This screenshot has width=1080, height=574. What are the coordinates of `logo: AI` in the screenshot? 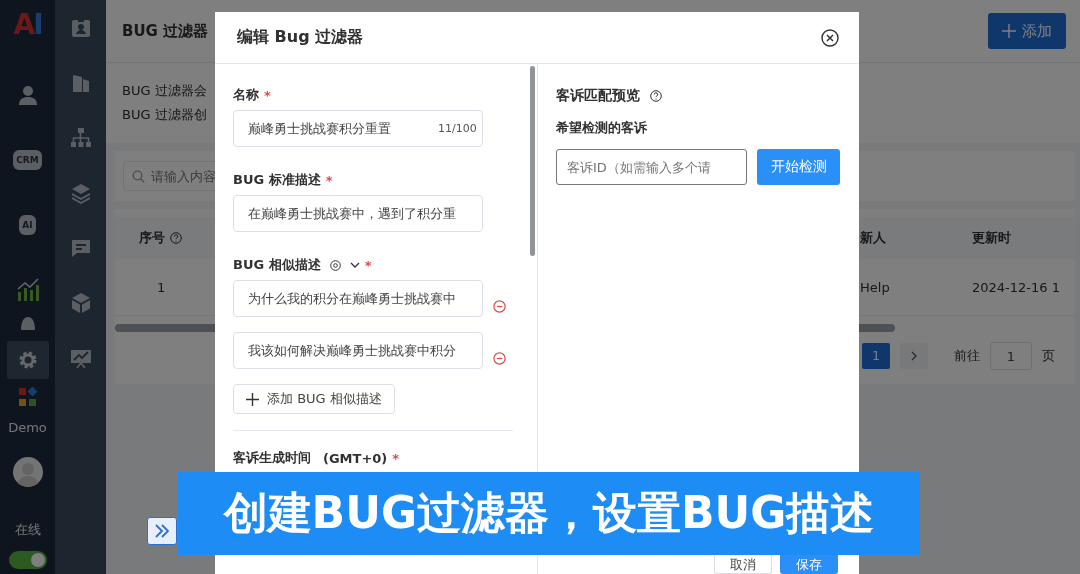 It's located at (27, 25).